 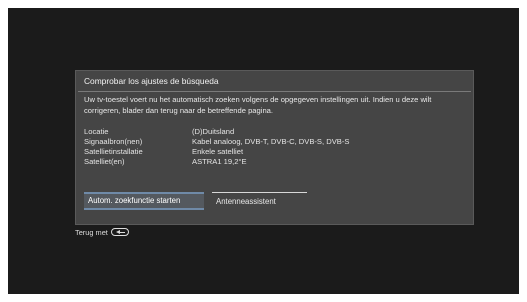 I want to click on settings-row-location: Locatie (D)Duitsland, so click(x=276, y=132).